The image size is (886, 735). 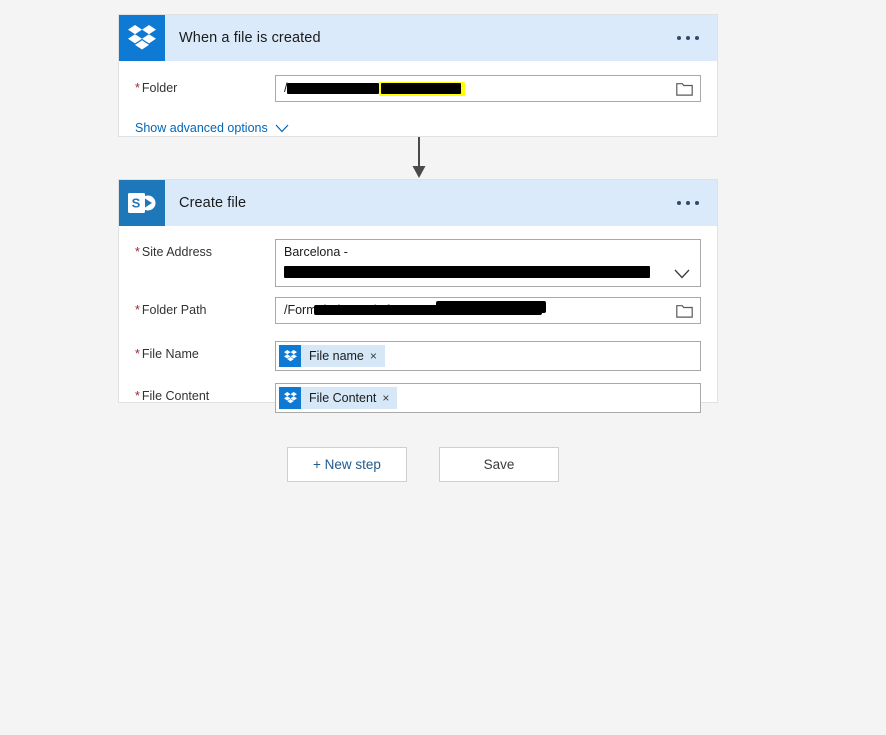 I want to click on action-overflow-menu-button, so click(x=688, y=203).